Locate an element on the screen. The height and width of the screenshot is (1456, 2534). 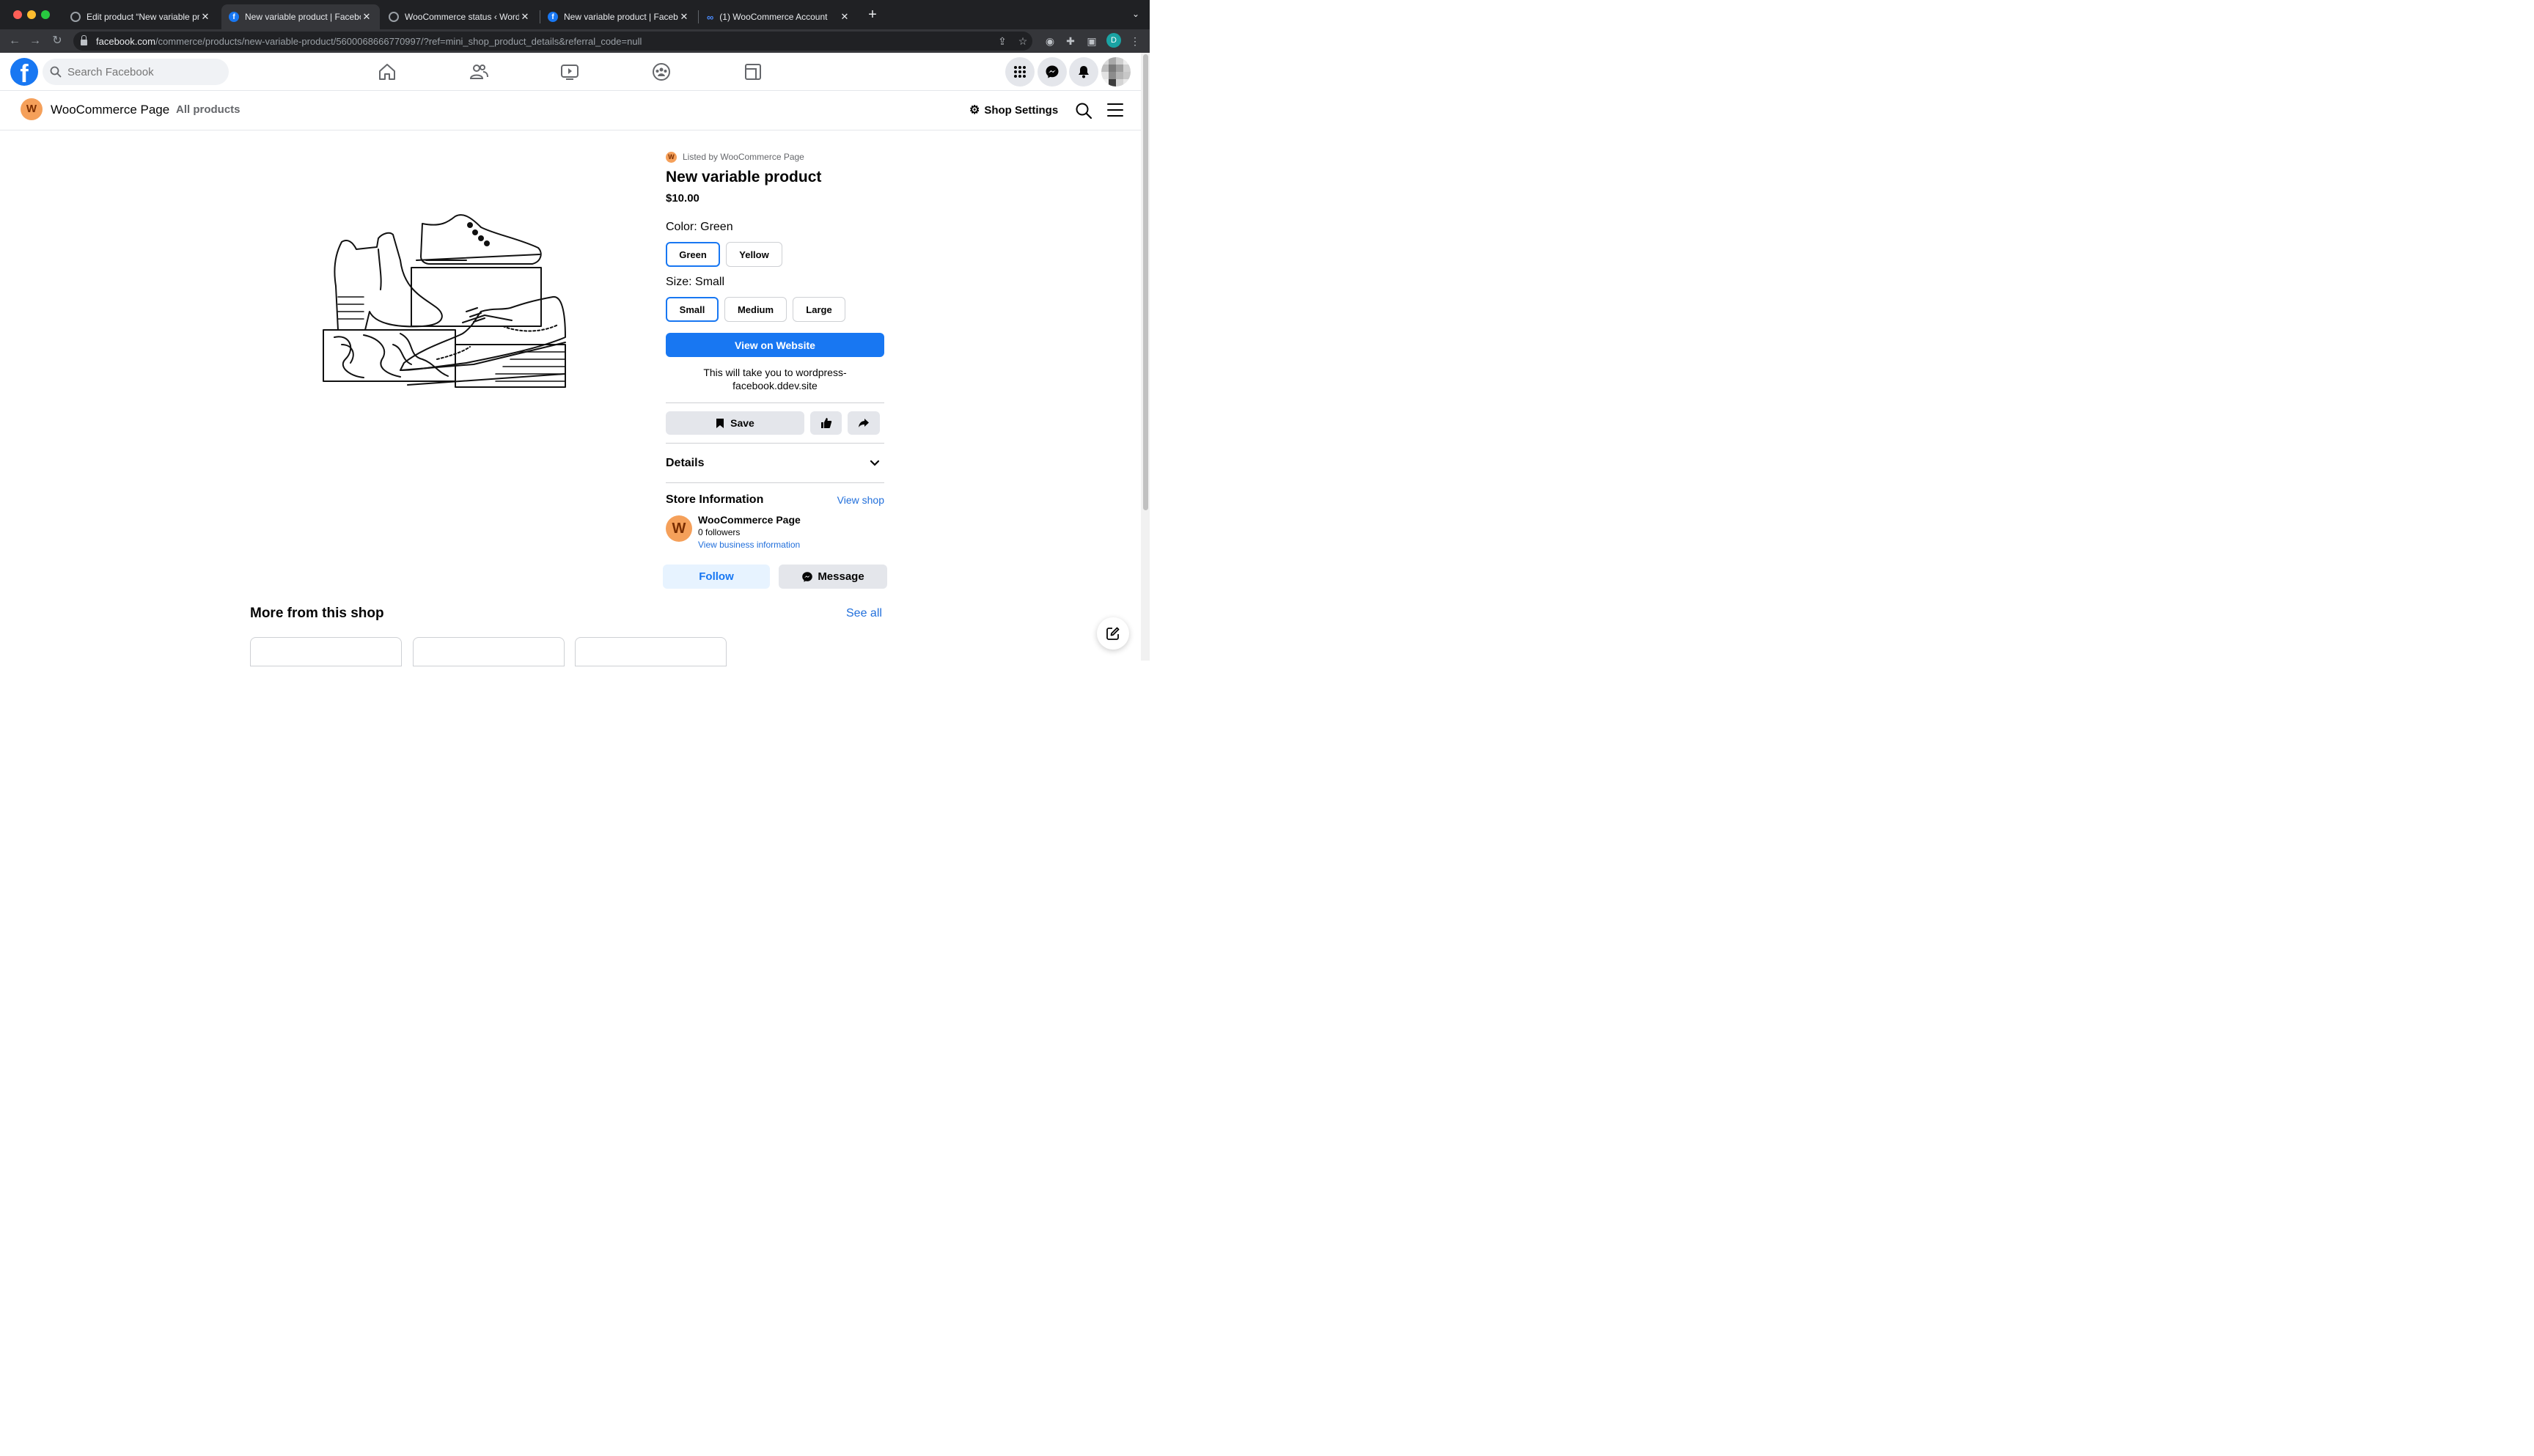
minimize-window-button is located at coordinates (31, 15).